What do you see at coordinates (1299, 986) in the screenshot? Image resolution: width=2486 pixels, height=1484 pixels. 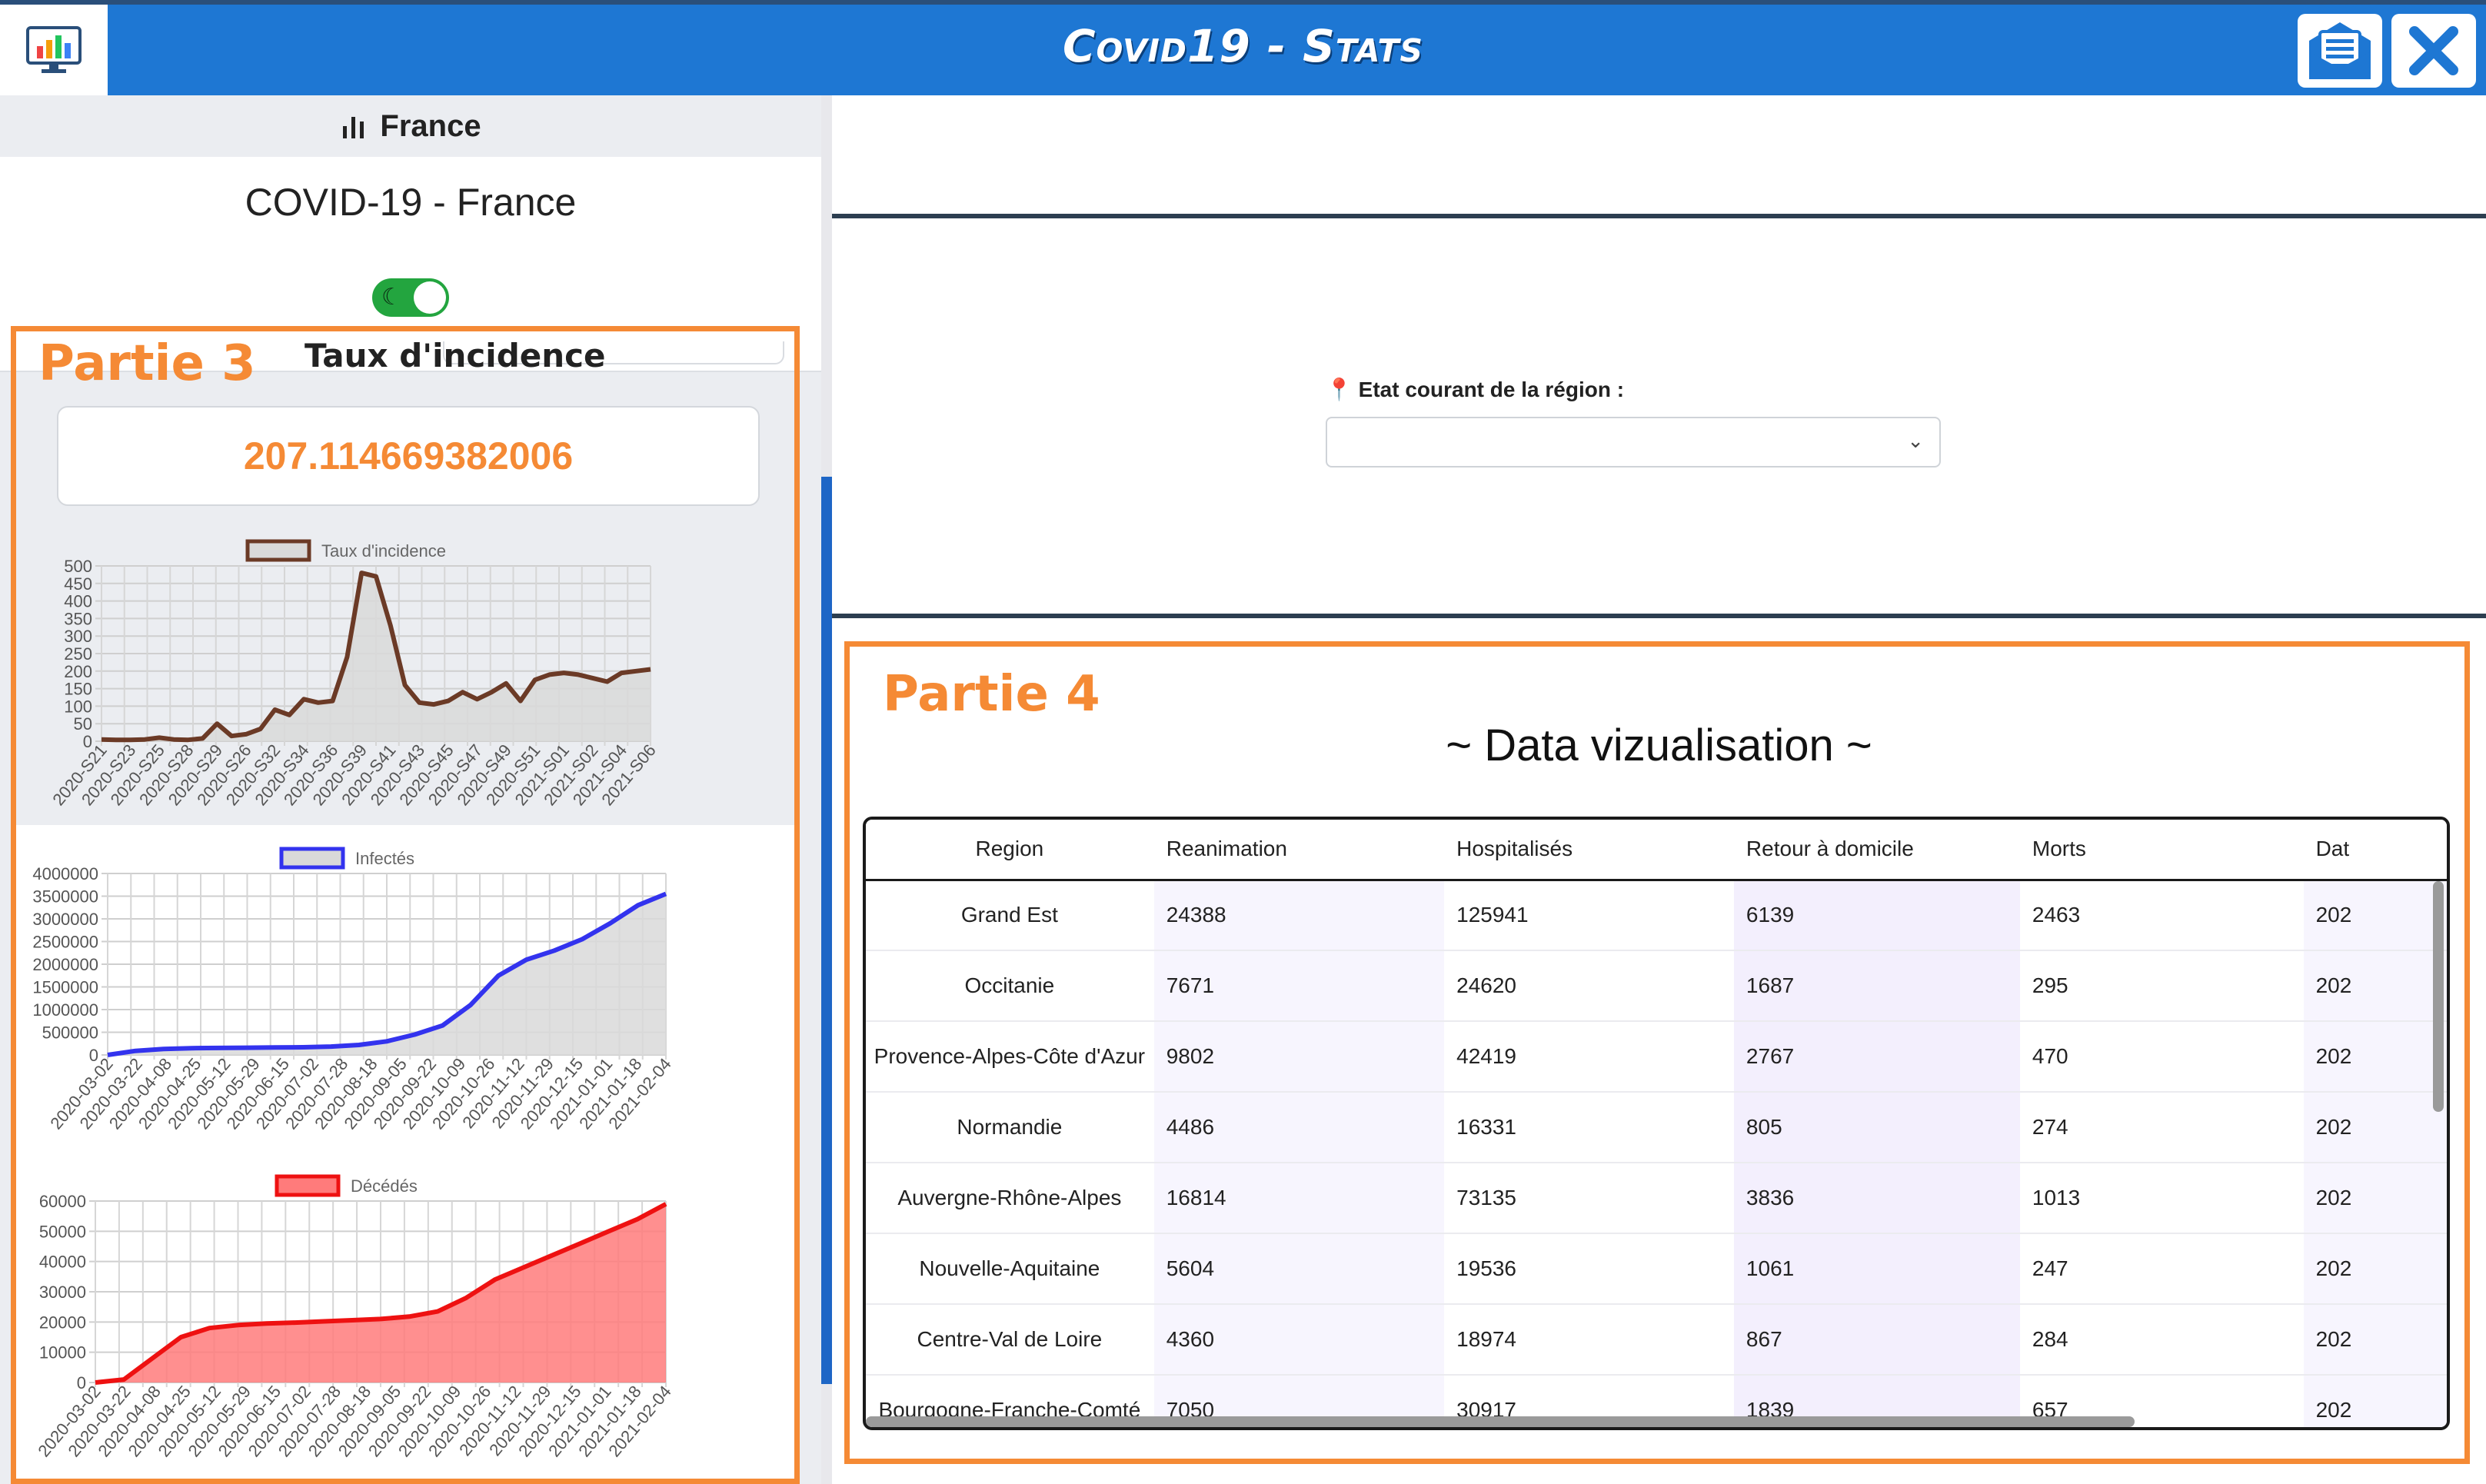 I see `cell-reanimation: 7671` at bounding box center [1299, 986].